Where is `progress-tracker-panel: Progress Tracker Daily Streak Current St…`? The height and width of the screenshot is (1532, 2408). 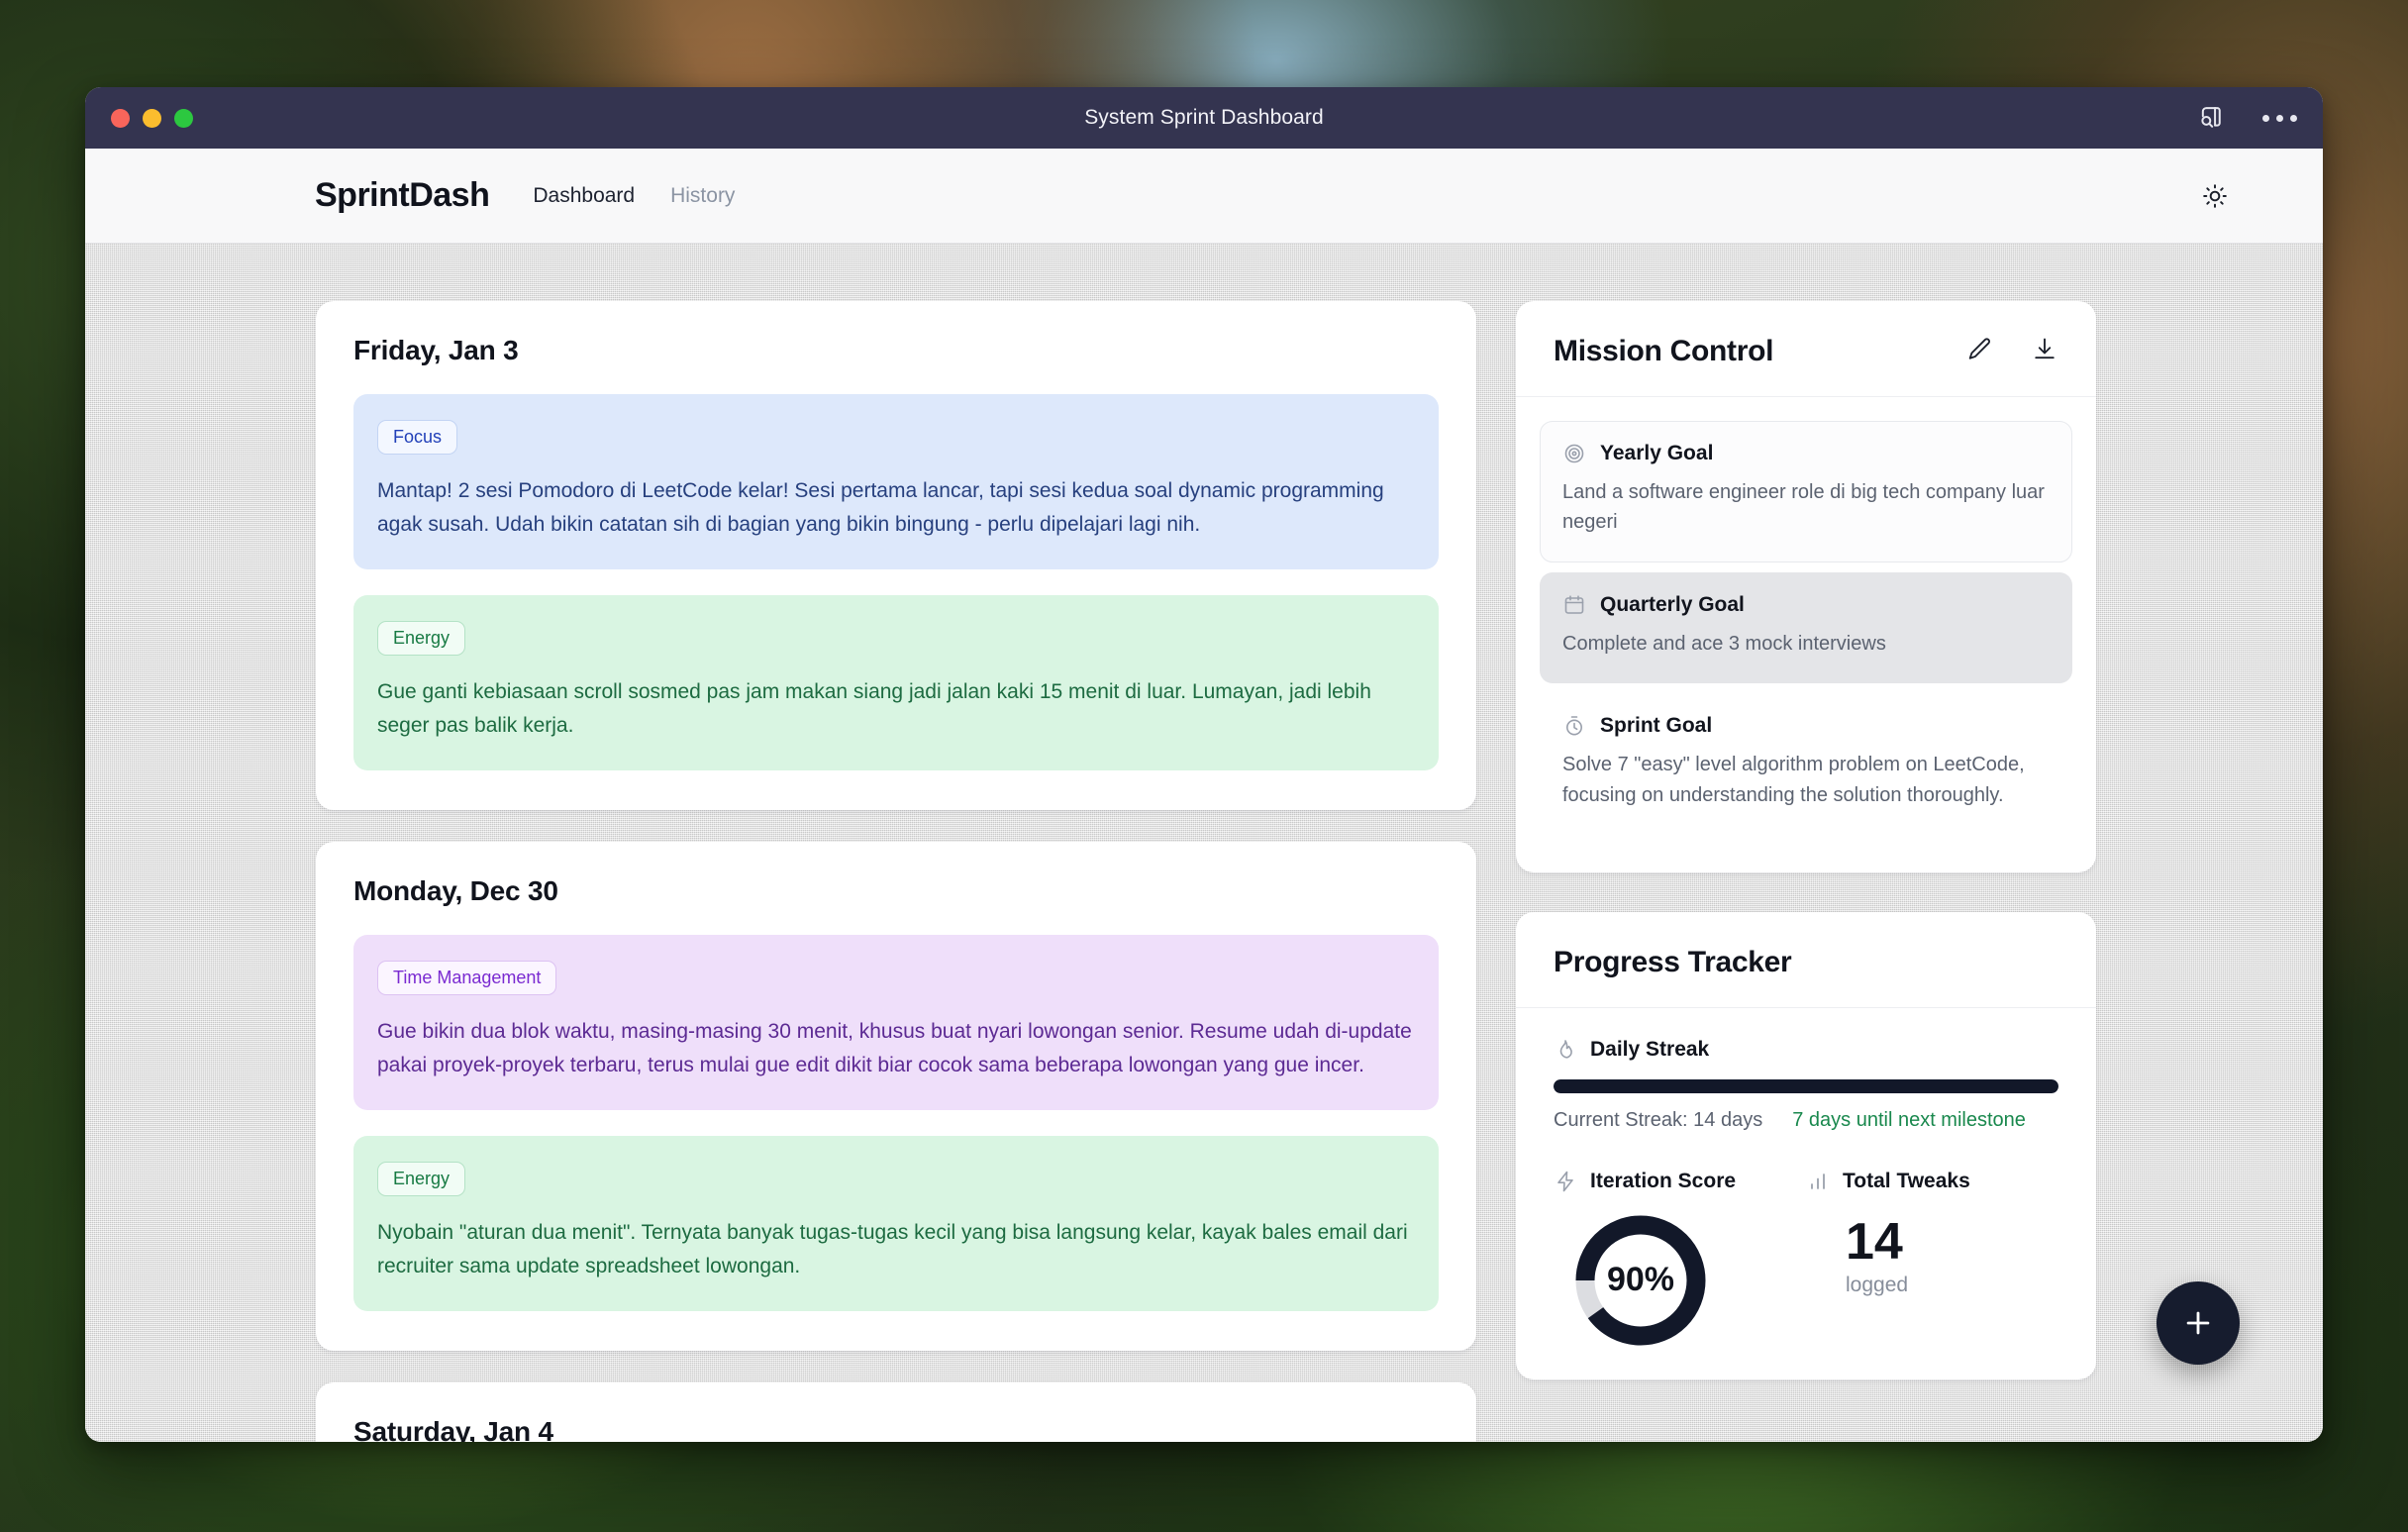
progress-tracker-panel: Progress Tracker Daily Streak Current St… is located at coordinates (1806, 1145).